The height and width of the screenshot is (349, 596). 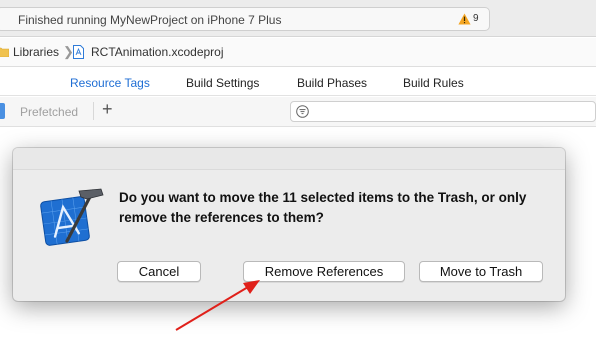 I want to click on prefetched-tag: Prefetched, so click(x=49, y=112).